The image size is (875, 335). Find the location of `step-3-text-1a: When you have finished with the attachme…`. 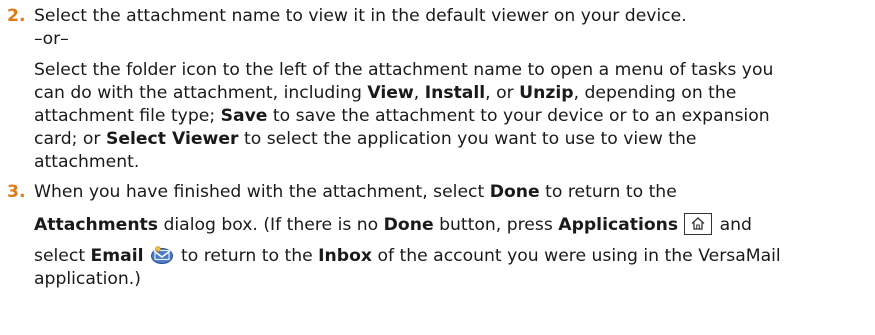

step-3-text-1a: When you have finished with the attachme… is located at coordinates (262, 192).